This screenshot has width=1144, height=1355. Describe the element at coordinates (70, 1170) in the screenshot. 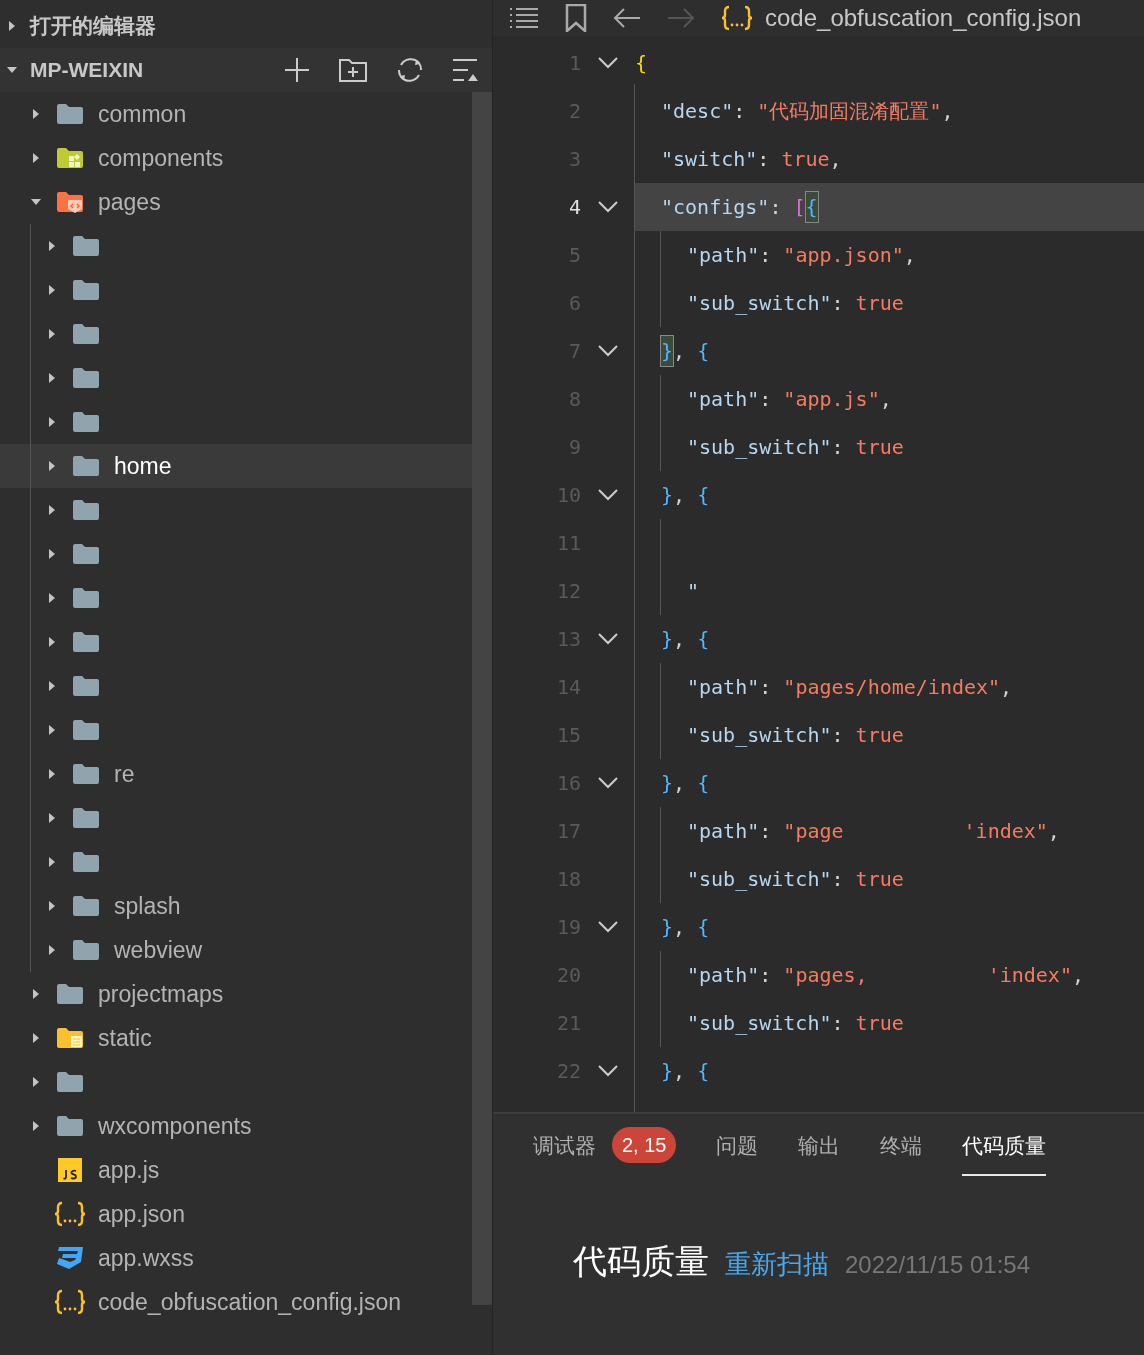

I see `js-file-icon` at that location.